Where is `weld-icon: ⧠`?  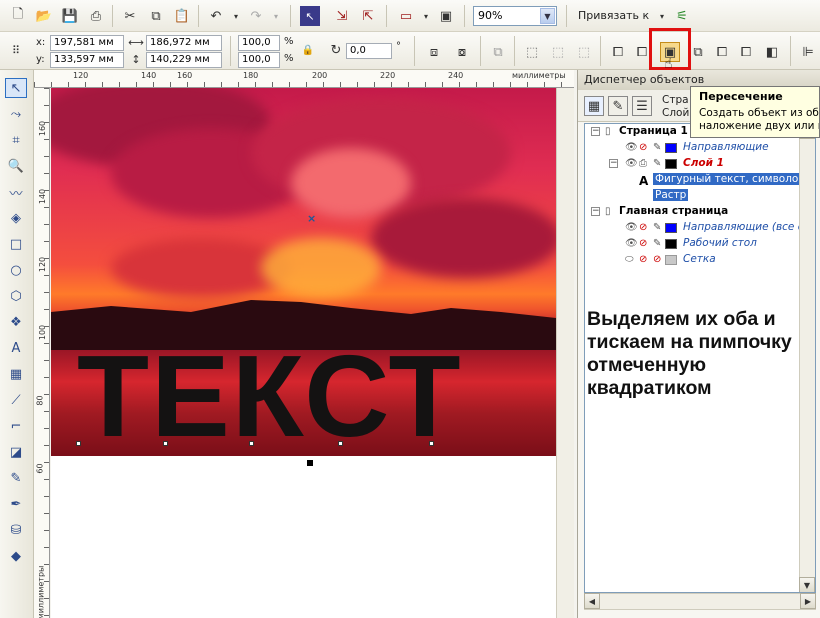 weld-icon: ⧠ is located at coordinates (618, 52).